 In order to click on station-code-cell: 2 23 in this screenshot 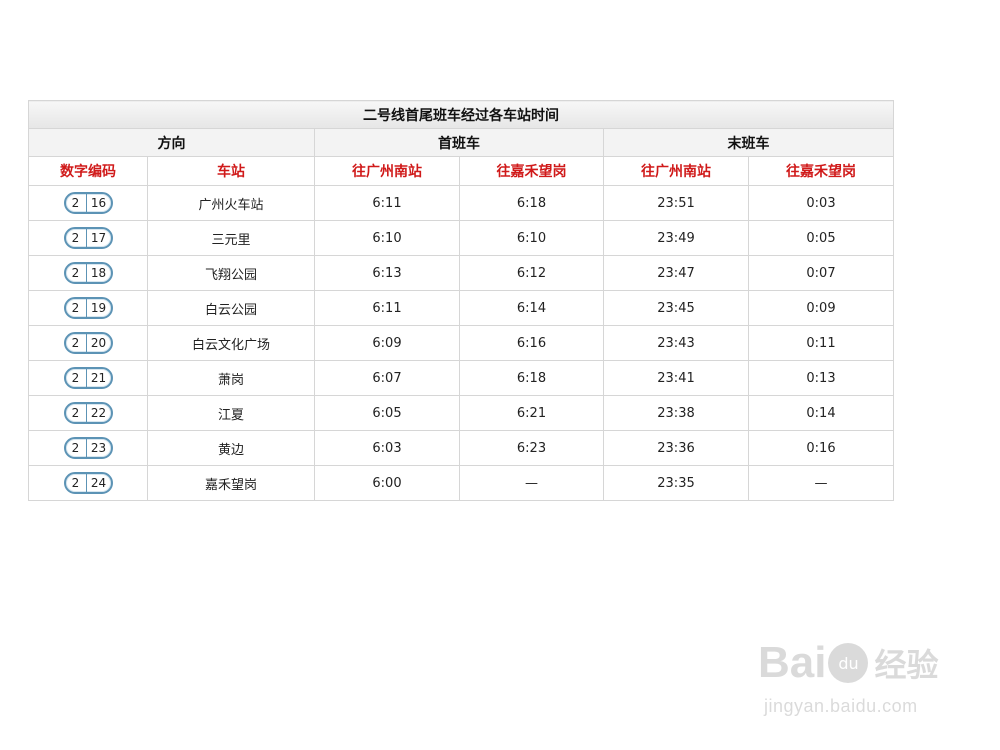, I will do `click(88, 448)`.